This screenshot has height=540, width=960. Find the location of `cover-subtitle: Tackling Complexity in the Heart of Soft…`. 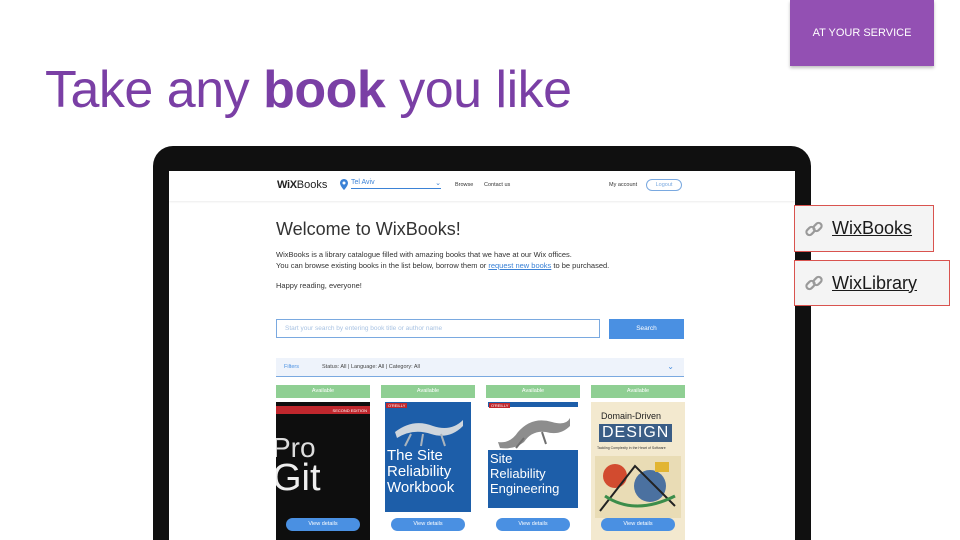

cover-subtitle: Tackling Complexity in the Heart of Soft… is located at coordinates (631, 448).